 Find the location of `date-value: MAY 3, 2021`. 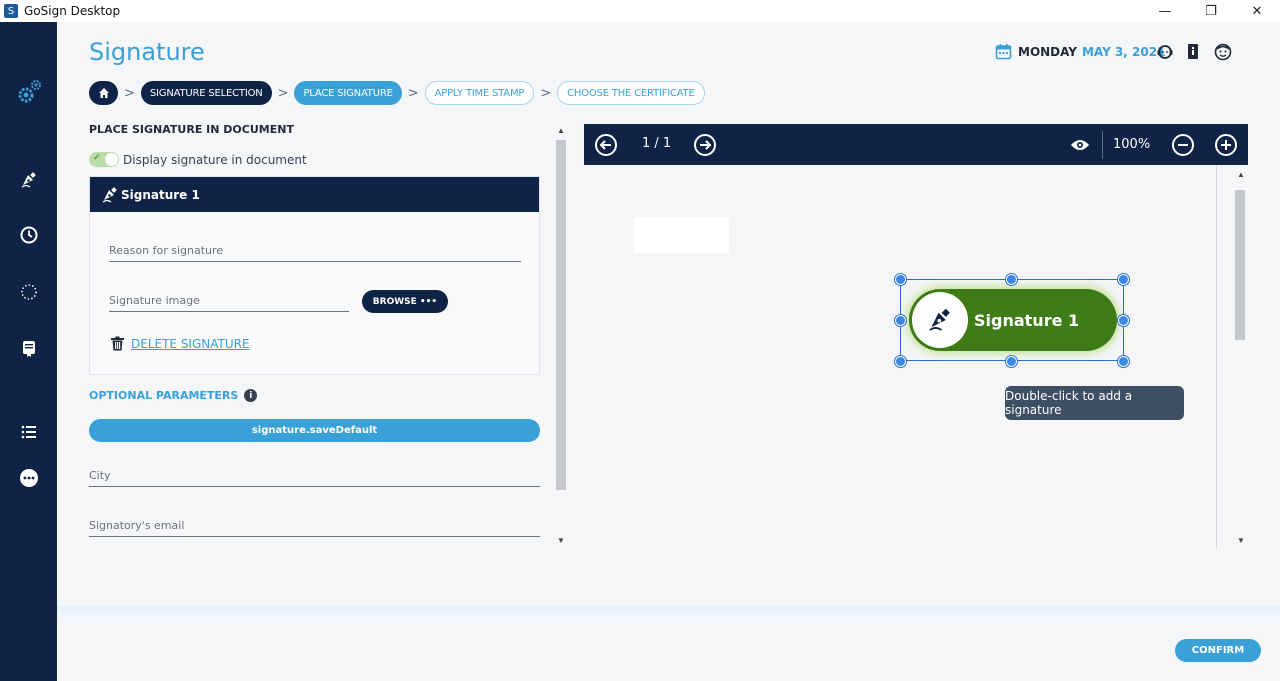

date-value: MAY 3, 2021 is located at coordinates (1123, 51).